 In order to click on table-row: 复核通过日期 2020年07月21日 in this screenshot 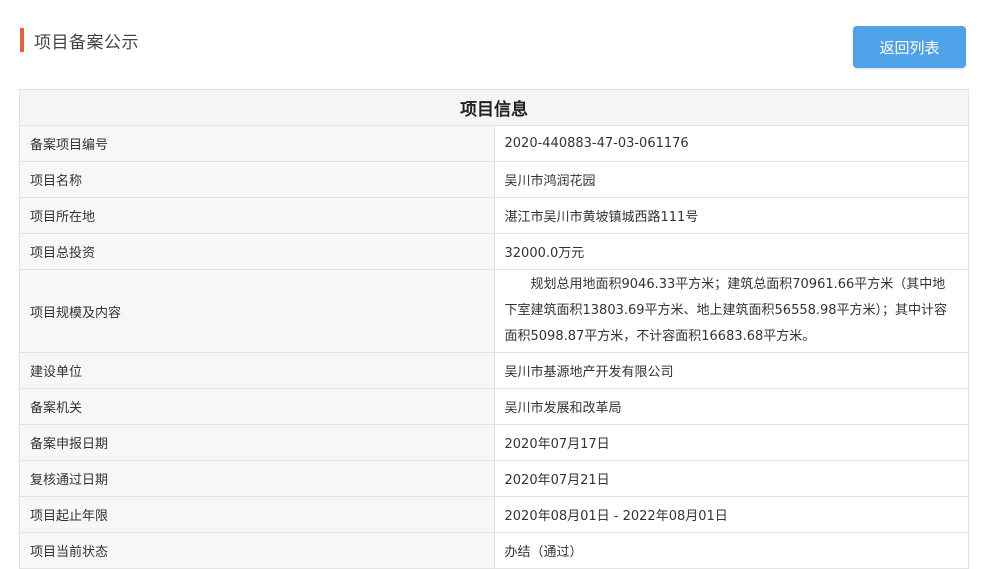, I will do `click(494, 478)`.